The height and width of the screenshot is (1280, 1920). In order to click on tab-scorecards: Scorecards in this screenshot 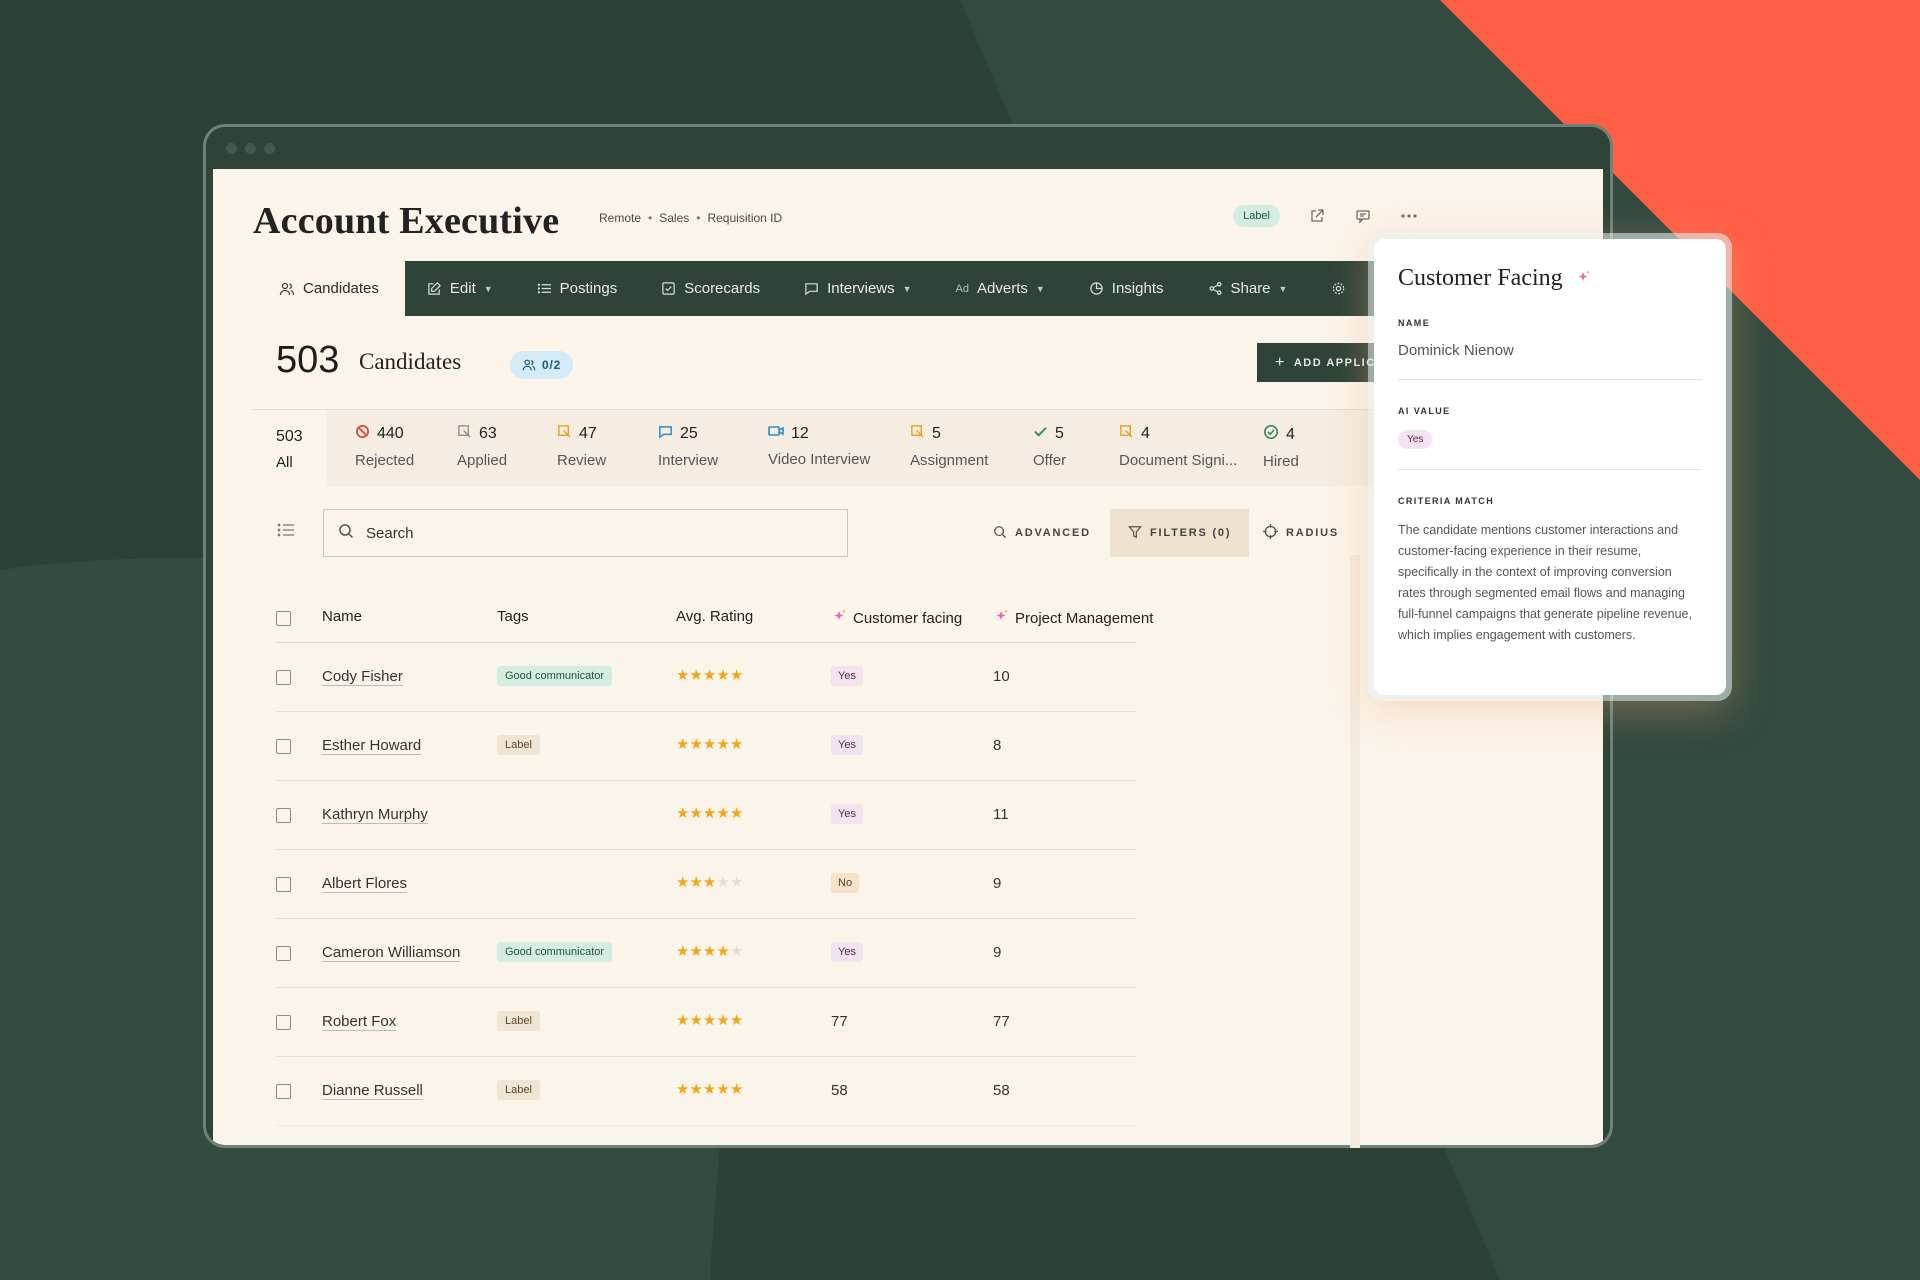, I will do `click(710, 288)`.